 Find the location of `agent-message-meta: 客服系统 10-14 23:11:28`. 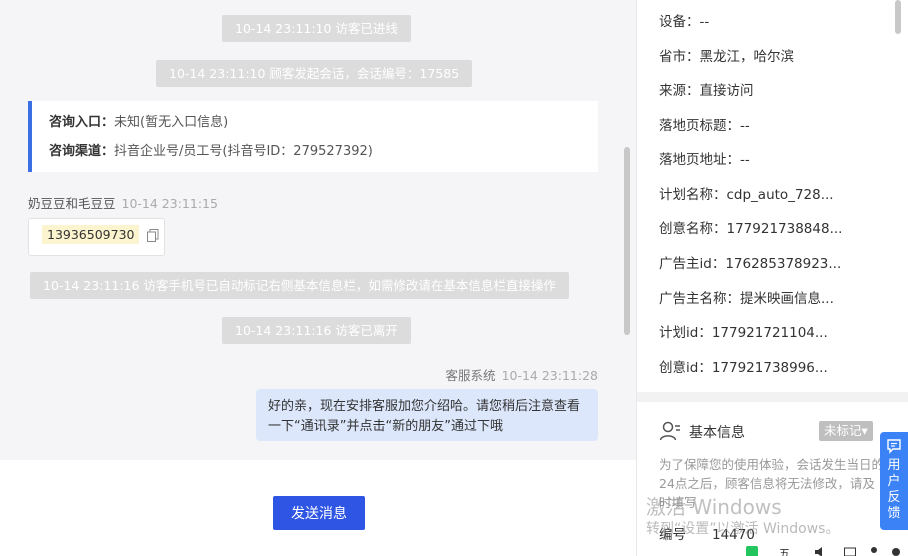

agent-message-meta: 客服系统 10-14 23:11:28 is located at coordinates (522, 374).